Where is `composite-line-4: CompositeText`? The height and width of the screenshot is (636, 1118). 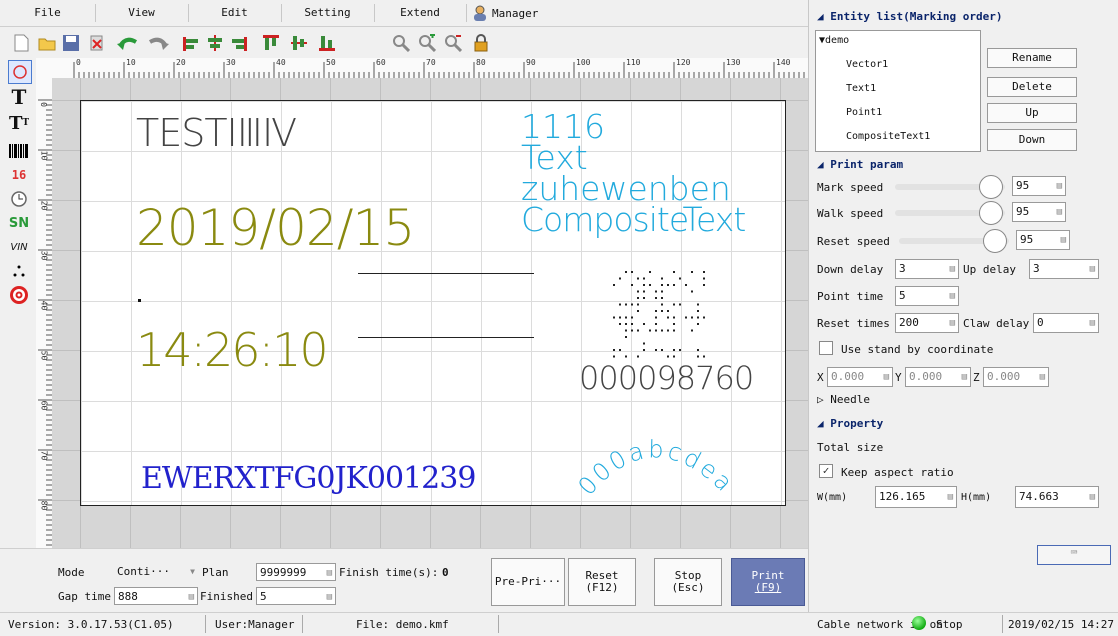 composite-line-4: CompositeText is located at coordinates (633, 219).